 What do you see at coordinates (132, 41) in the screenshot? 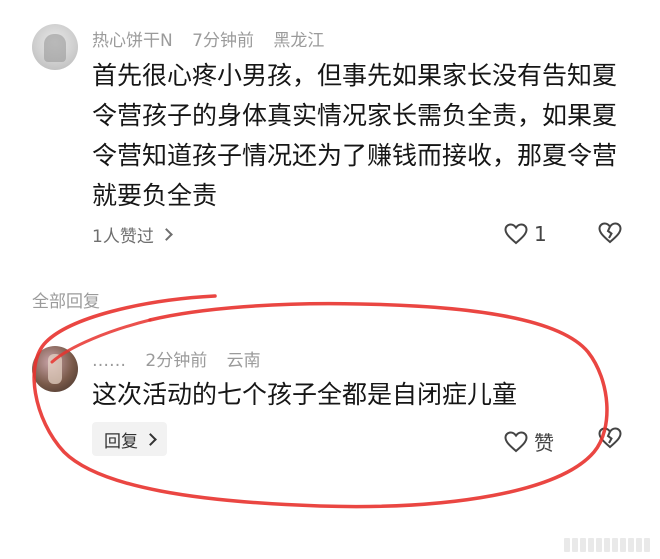
I see `username: 热心饼干N` at bounding box center [132, 41].